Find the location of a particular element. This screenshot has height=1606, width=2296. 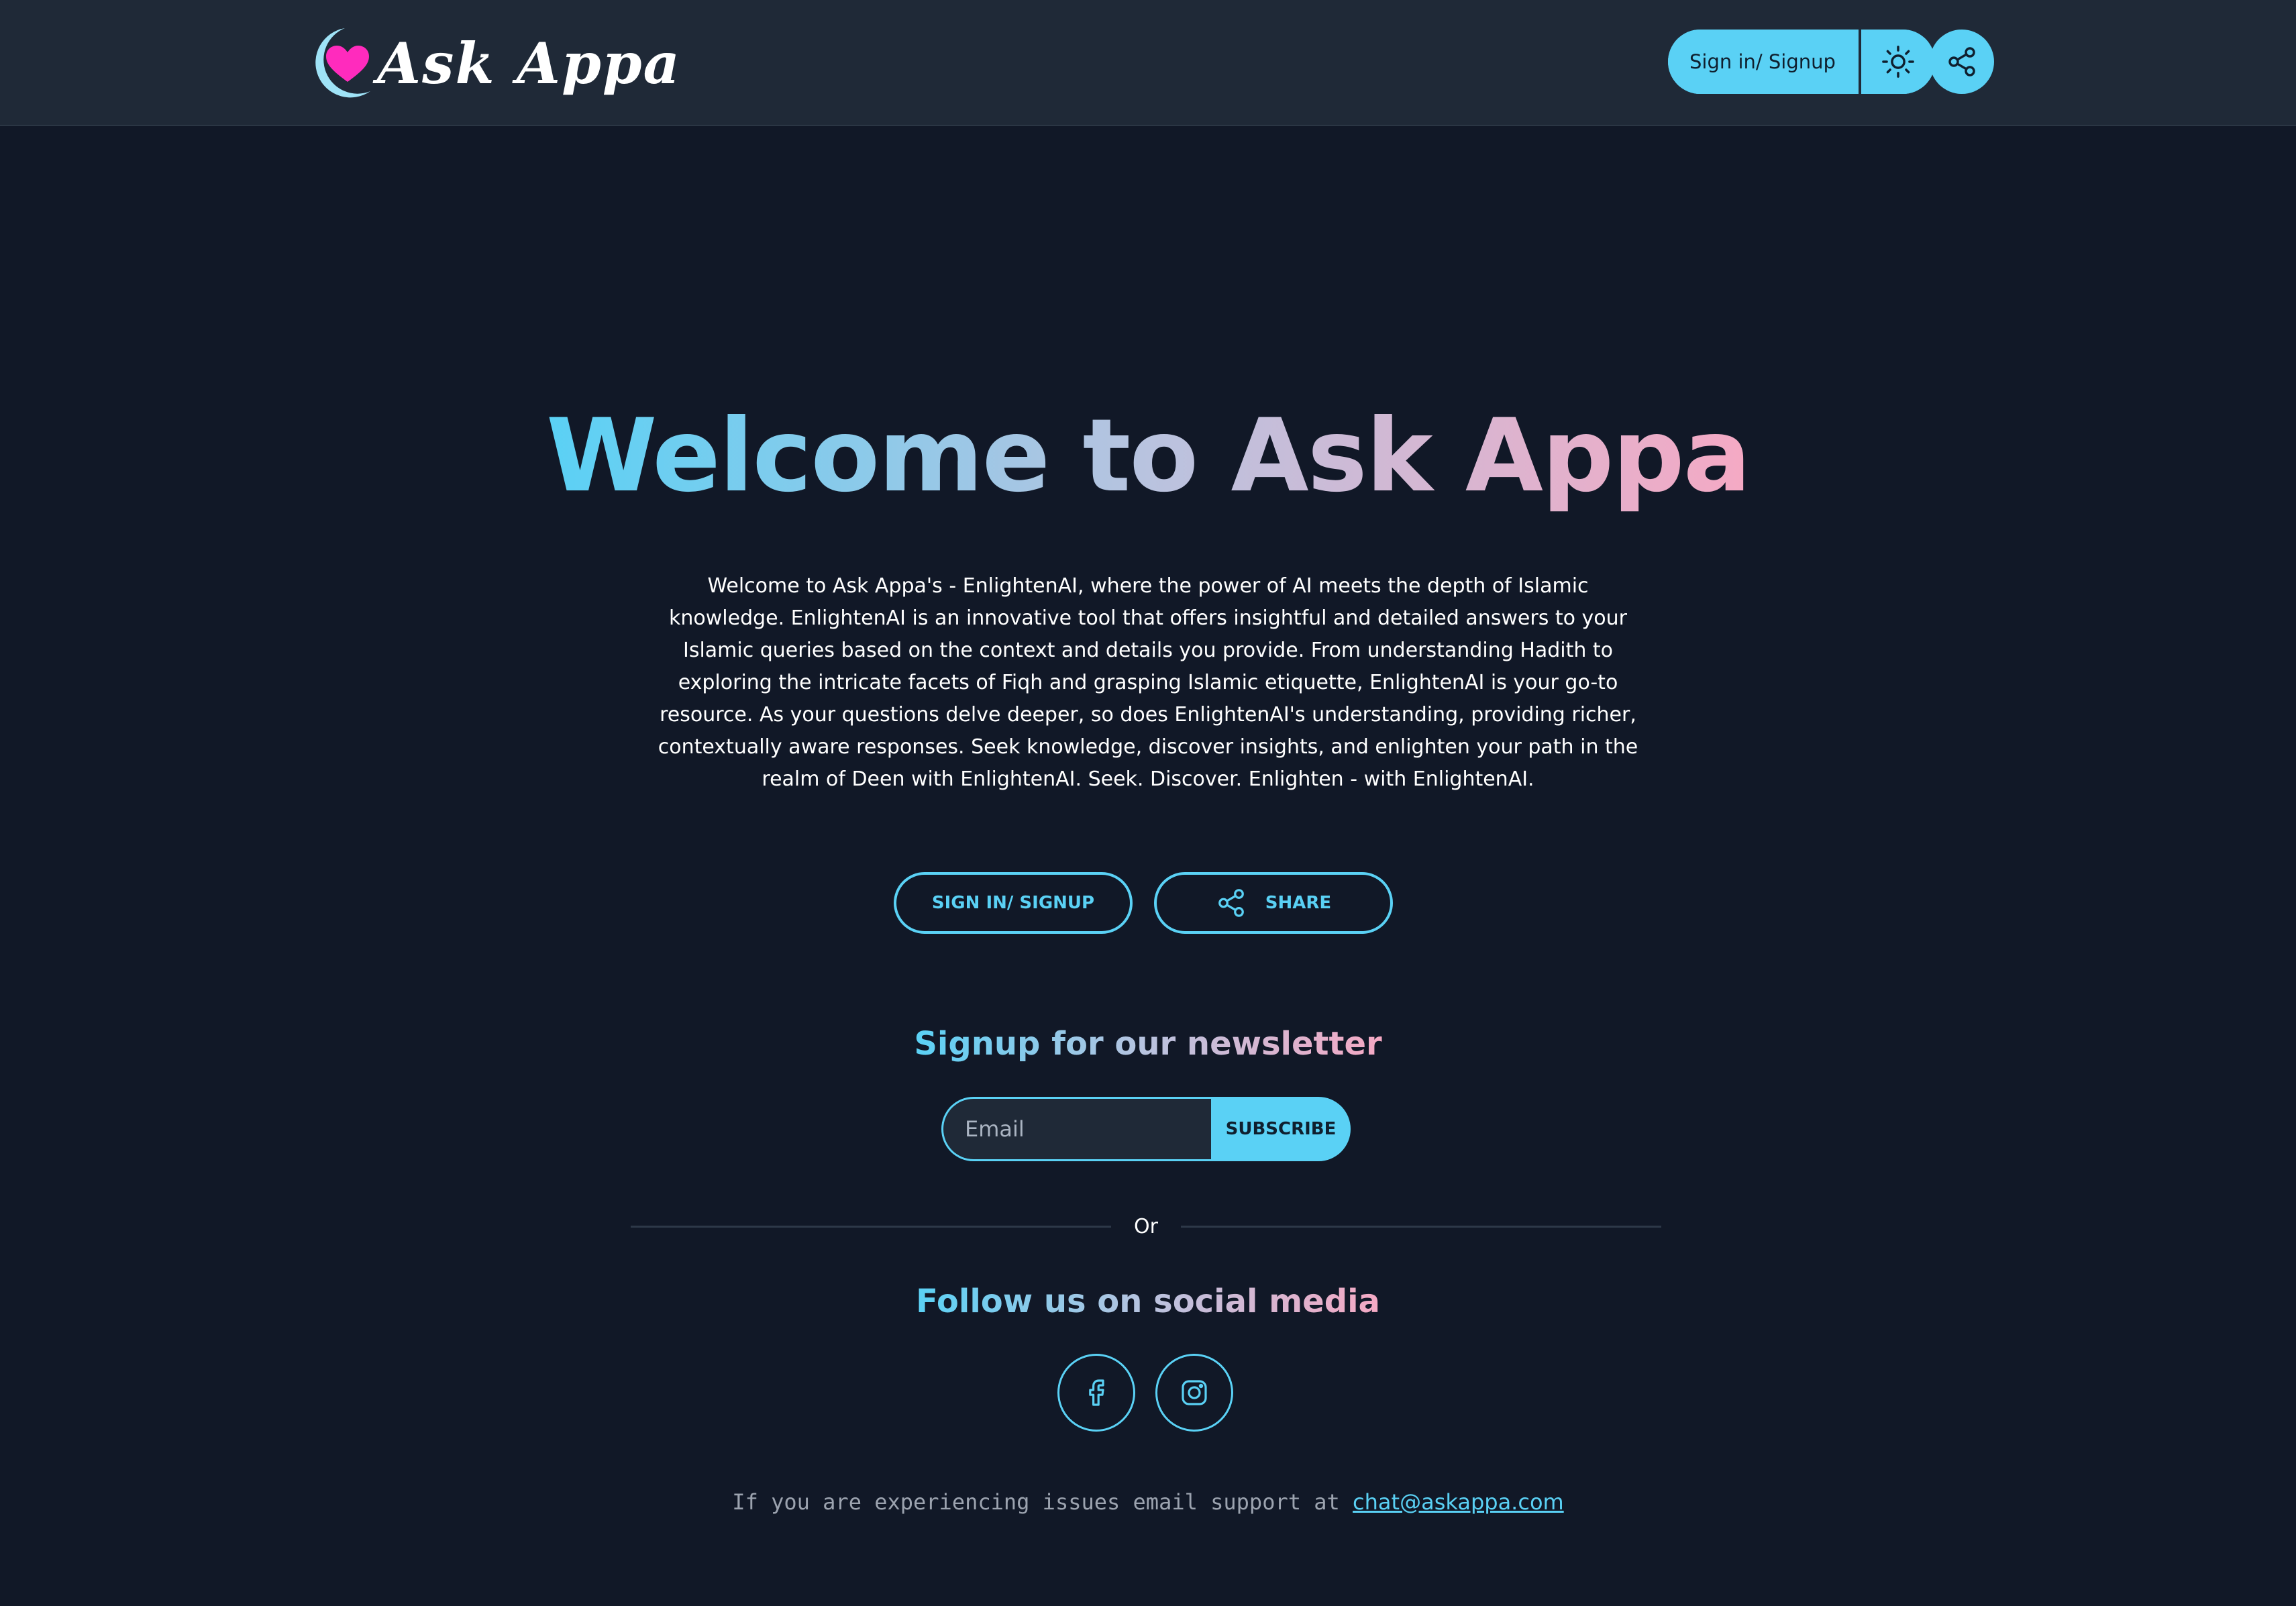

social-links is located at coordinates (1145, 1393).